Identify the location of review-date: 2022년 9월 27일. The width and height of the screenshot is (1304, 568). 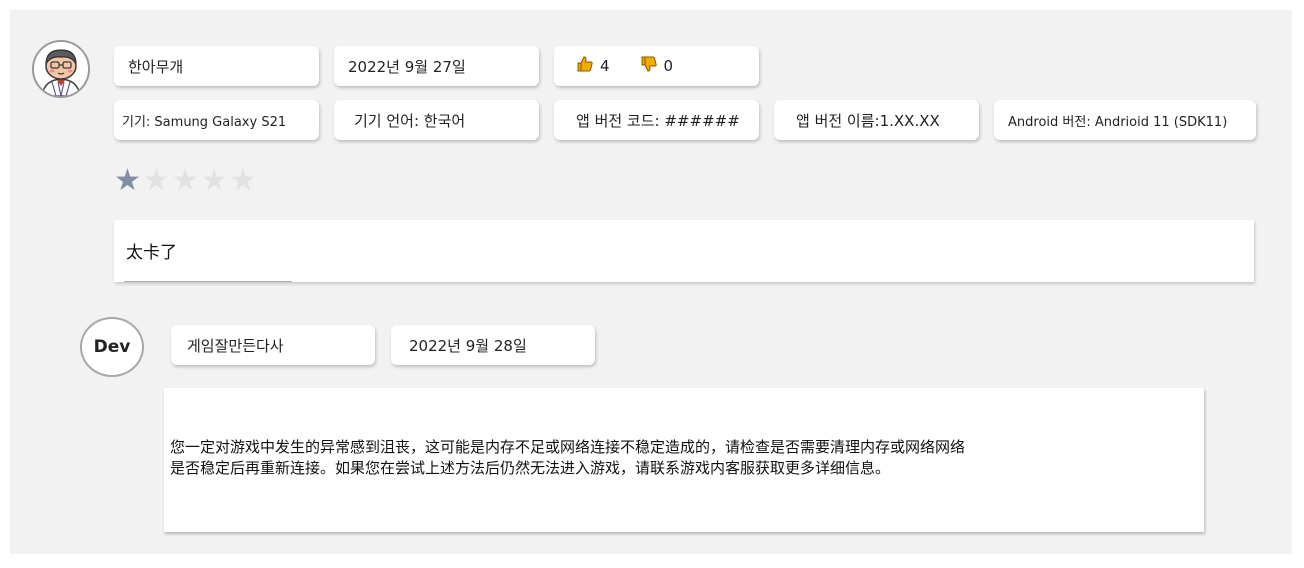
(436, 66).